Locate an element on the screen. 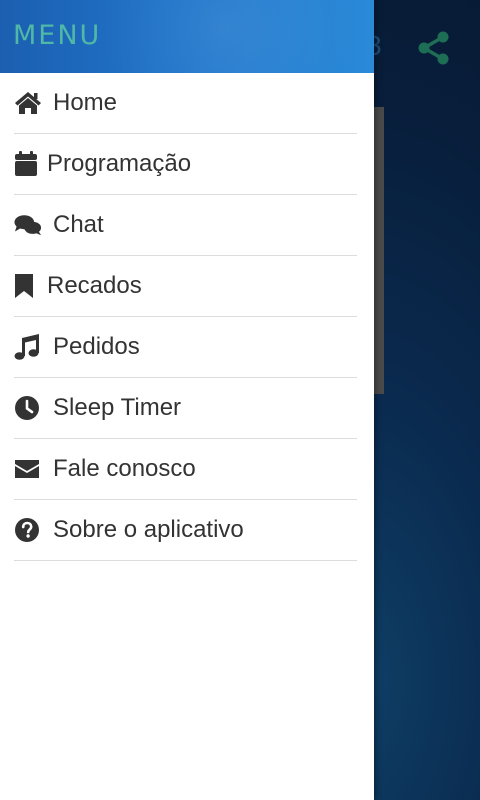 Image resolution: width=480 pixels, height=800 pixels. share-button is located at coordinates (434, 48).